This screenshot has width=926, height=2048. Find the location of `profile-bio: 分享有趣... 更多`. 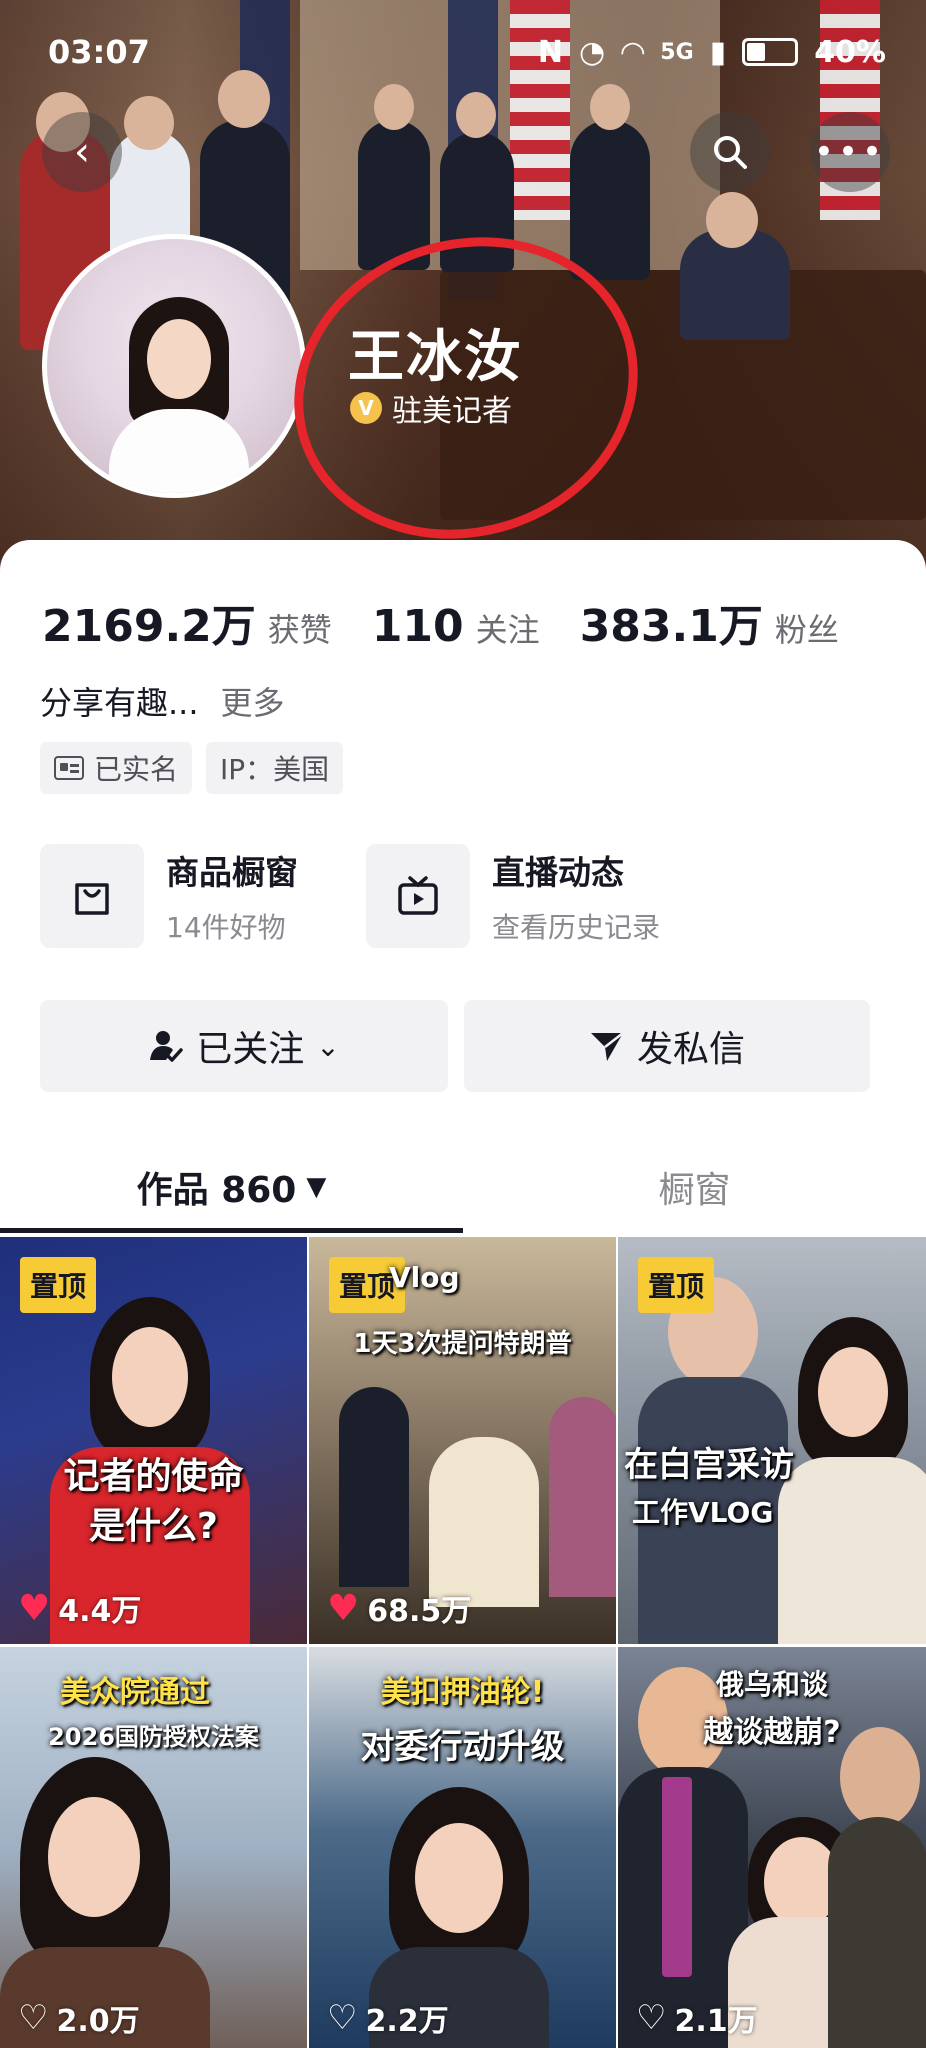

profile-bio: 分享有趣... 更多 is located at coordinates (162, 701).